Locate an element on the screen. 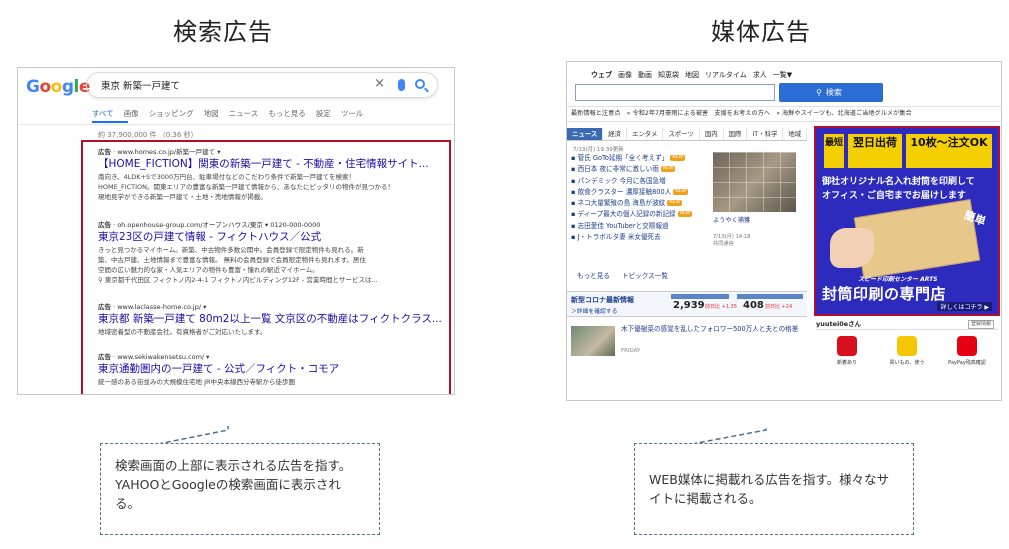 The width and height of the screenshot is (1009, 549). news-item: ▪ J・トラボルタ妻 米女優死去 is located at coordinates (631, 237).